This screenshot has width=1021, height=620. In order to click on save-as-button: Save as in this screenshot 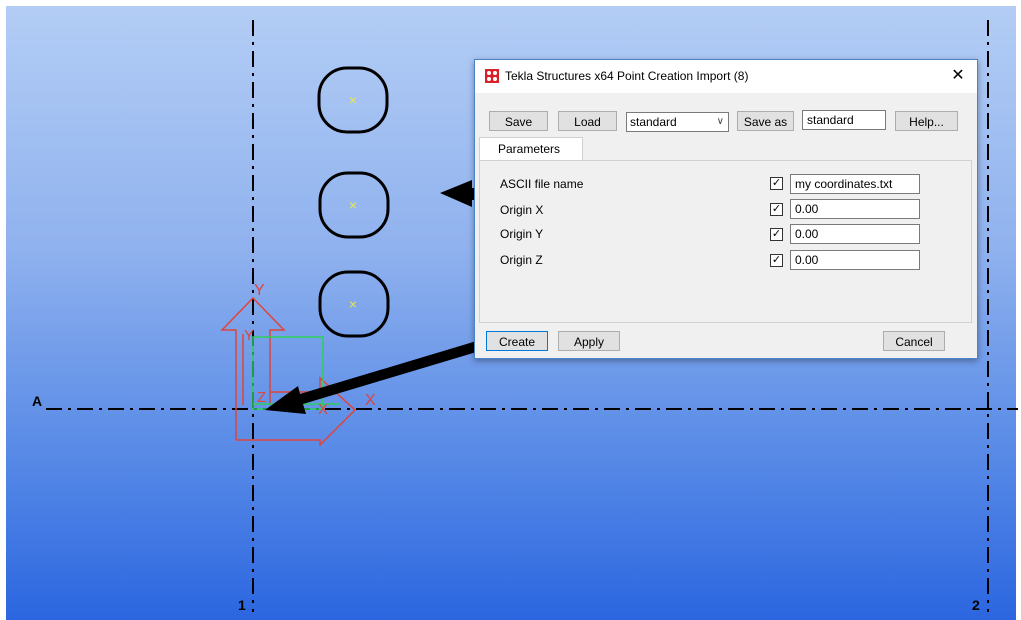, I will do `click(765, 121)`.